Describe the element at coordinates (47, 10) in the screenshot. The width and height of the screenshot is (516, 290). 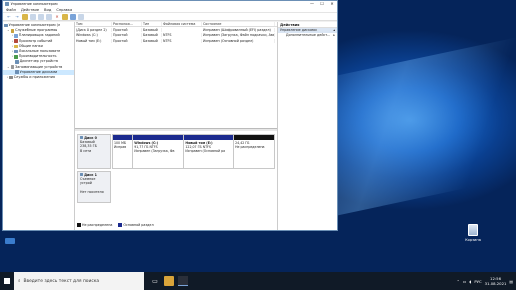
I see `menu-view: Вид` at that location.